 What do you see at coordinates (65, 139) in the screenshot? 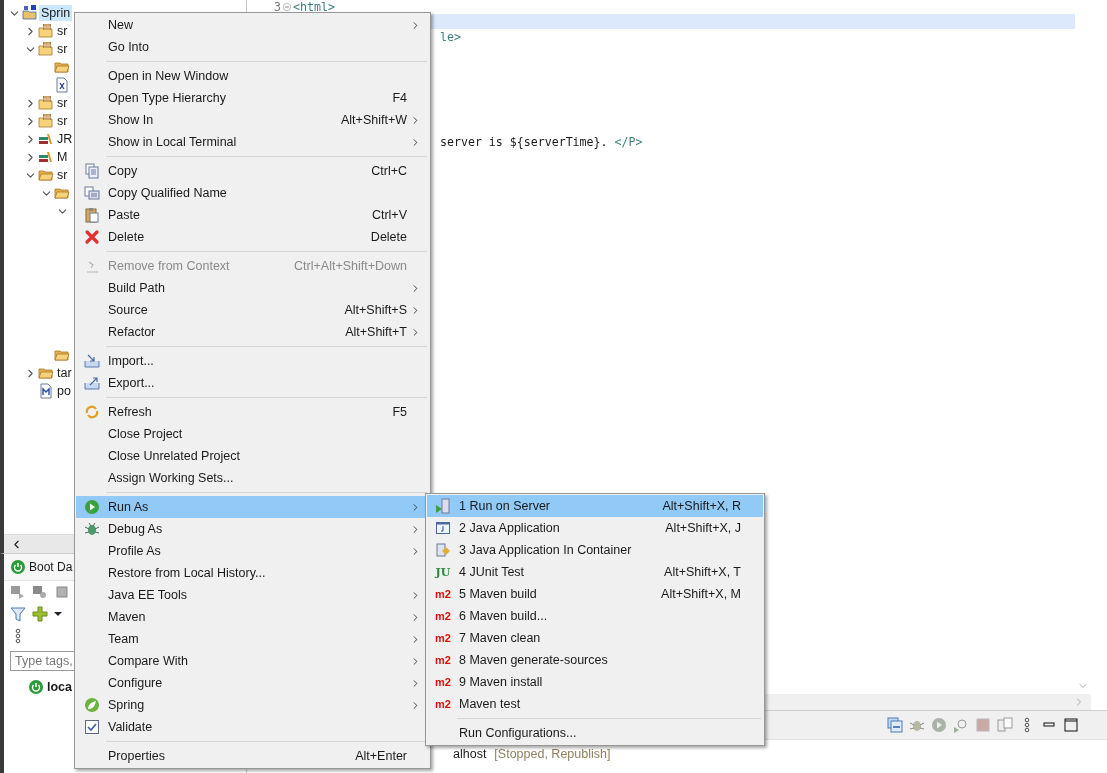
I see `tree-item-label: JR` at bounding box center [65, 139].